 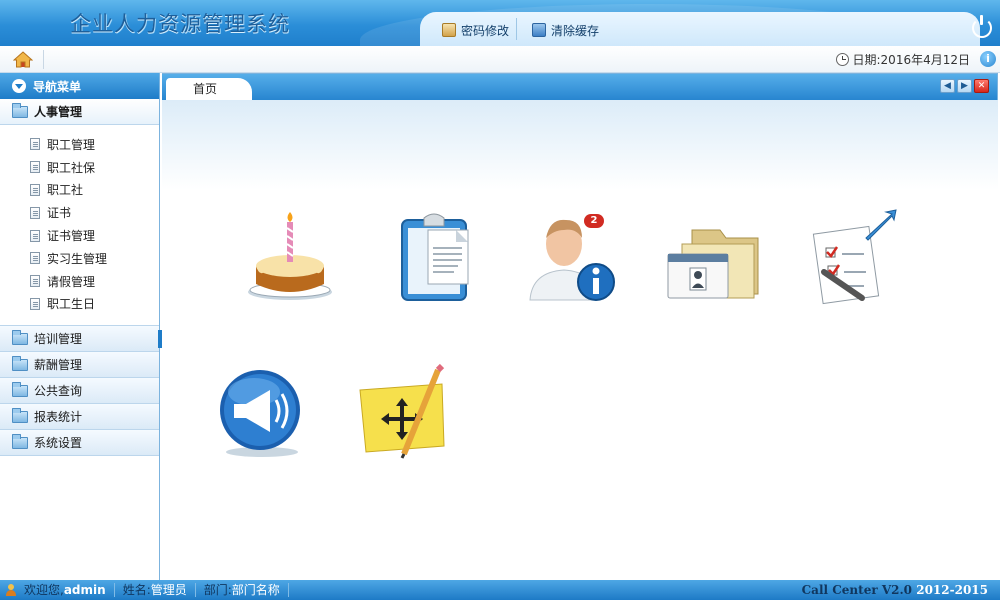 What do you see at coordinates (71, 167) in the screenshot?
I see `sidebar-item-label: 职工社保` at bounding box center [71, 167].